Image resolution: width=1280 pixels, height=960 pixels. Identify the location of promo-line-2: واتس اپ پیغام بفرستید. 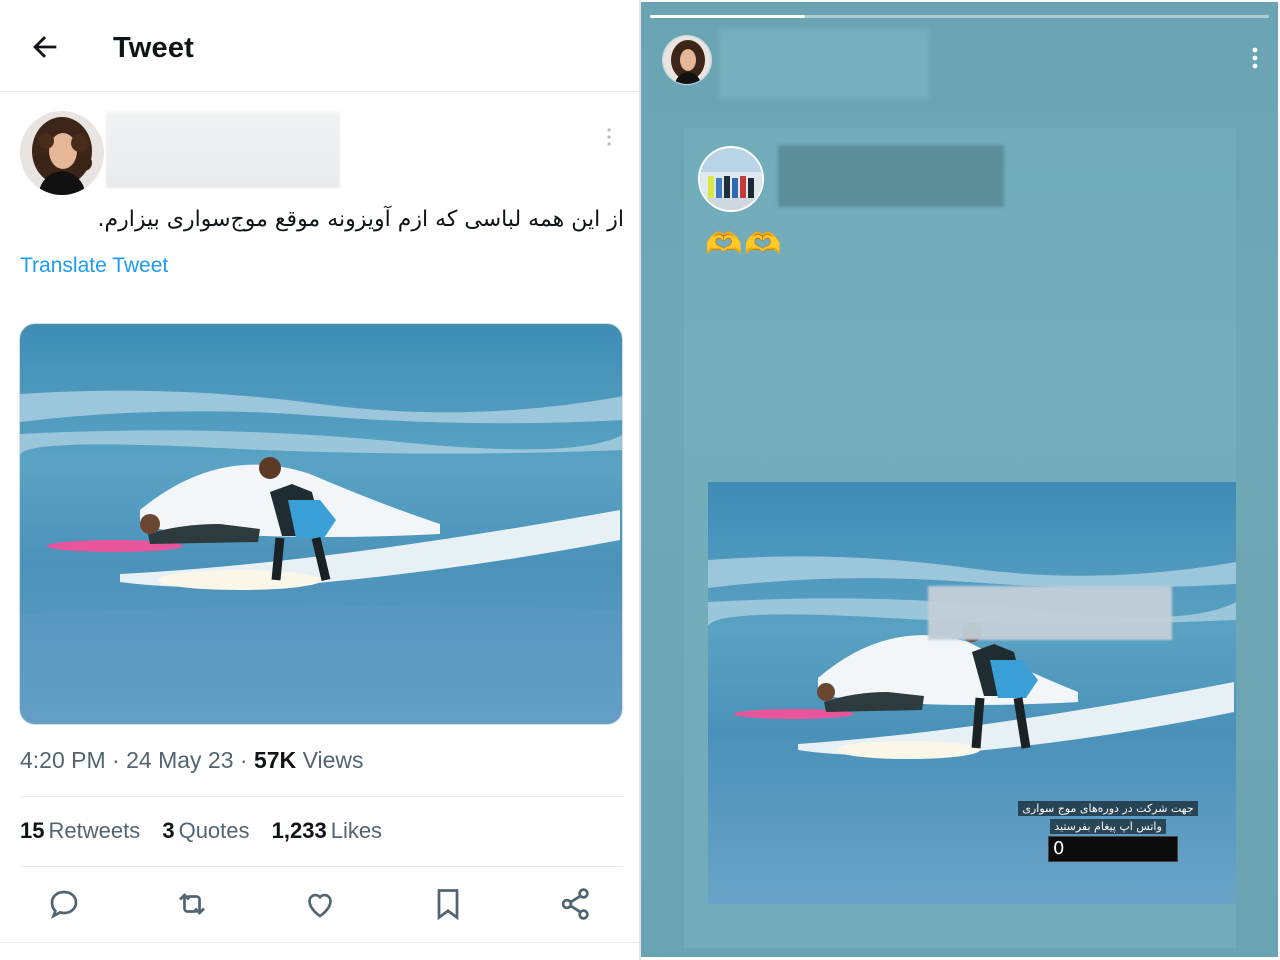
(1108, 826).